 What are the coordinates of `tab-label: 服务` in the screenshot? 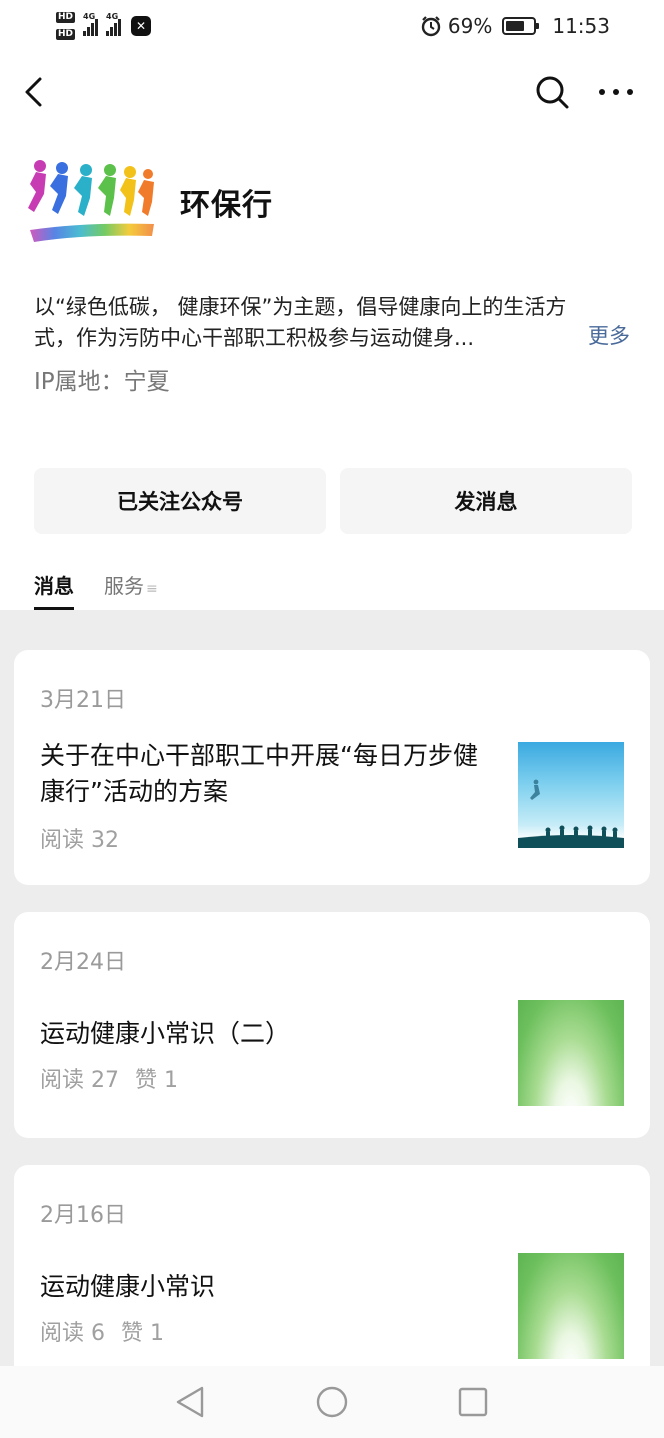 It's located at (124, 586).